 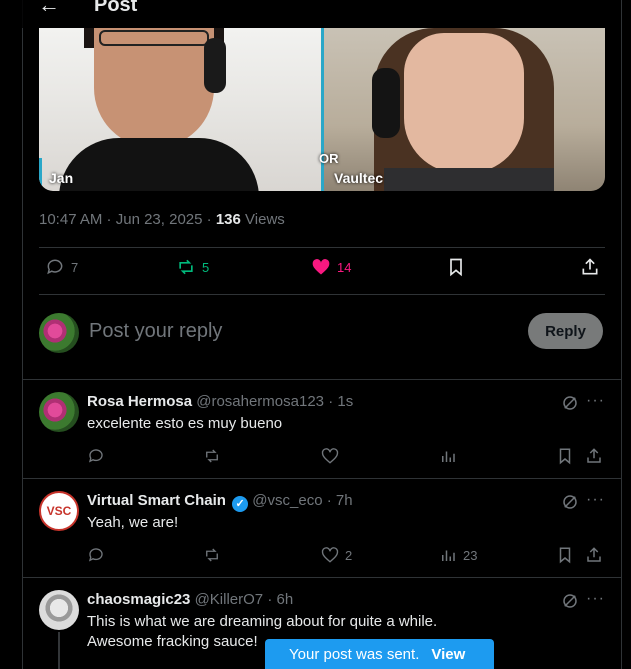 I want to click on post-date: Jun 23, 2025, so click(x=159, y=219).